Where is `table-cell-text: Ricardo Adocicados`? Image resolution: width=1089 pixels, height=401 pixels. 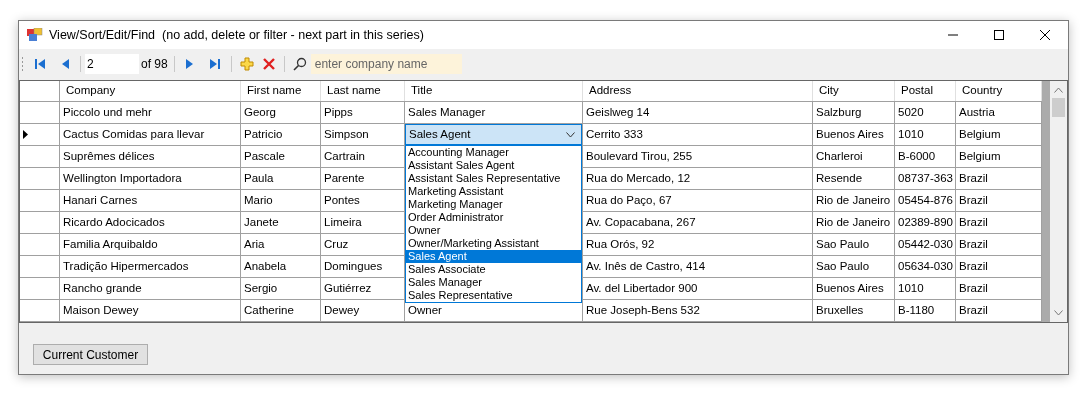
table-cell-text: Ricardo Adocicados is located at coordinates (114, 222).